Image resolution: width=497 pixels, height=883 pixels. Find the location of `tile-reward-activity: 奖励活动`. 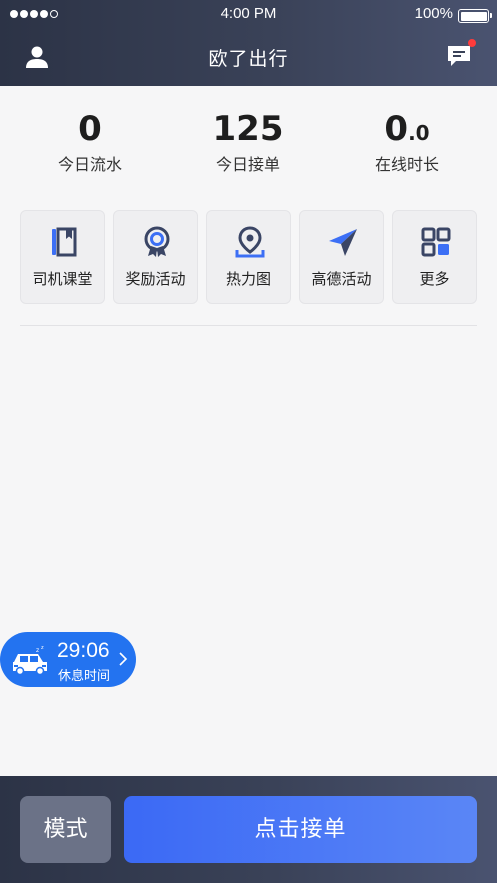

tile-reward-activity: 奖励活动 is located at coordinates (155, 257).